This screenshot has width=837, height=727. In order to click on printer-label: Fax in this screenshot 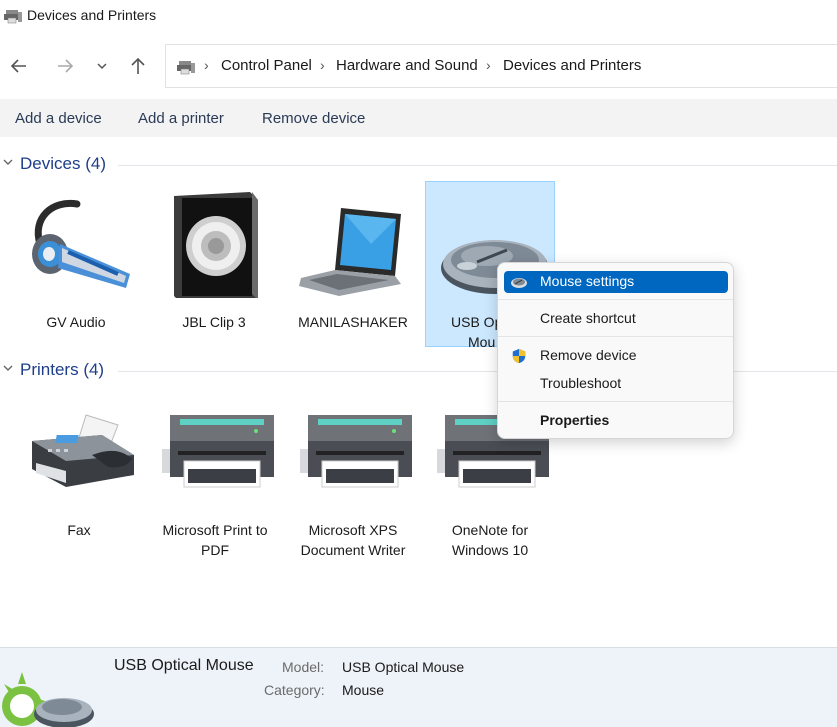, I will do `click(79, 530)`.